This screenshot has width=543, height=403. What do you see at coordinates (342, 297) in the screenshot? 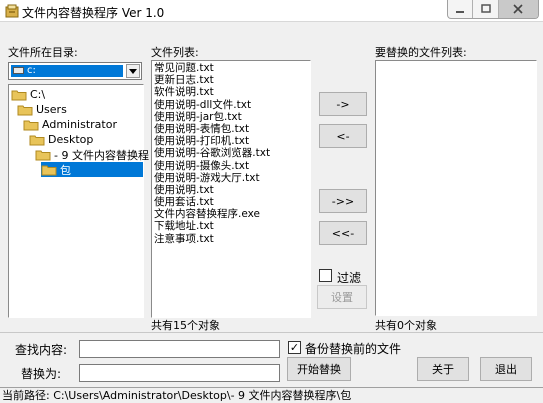
I see `settings-button: 设置` at bounding box center [342, 297].